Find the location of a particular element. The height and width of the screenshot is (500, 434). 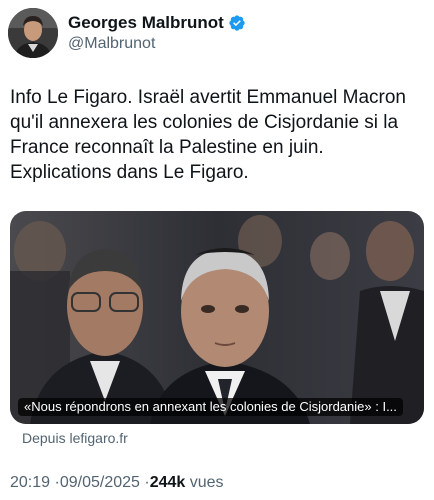

author-handle: @Malbrunot is located at coordinates (157, 43).